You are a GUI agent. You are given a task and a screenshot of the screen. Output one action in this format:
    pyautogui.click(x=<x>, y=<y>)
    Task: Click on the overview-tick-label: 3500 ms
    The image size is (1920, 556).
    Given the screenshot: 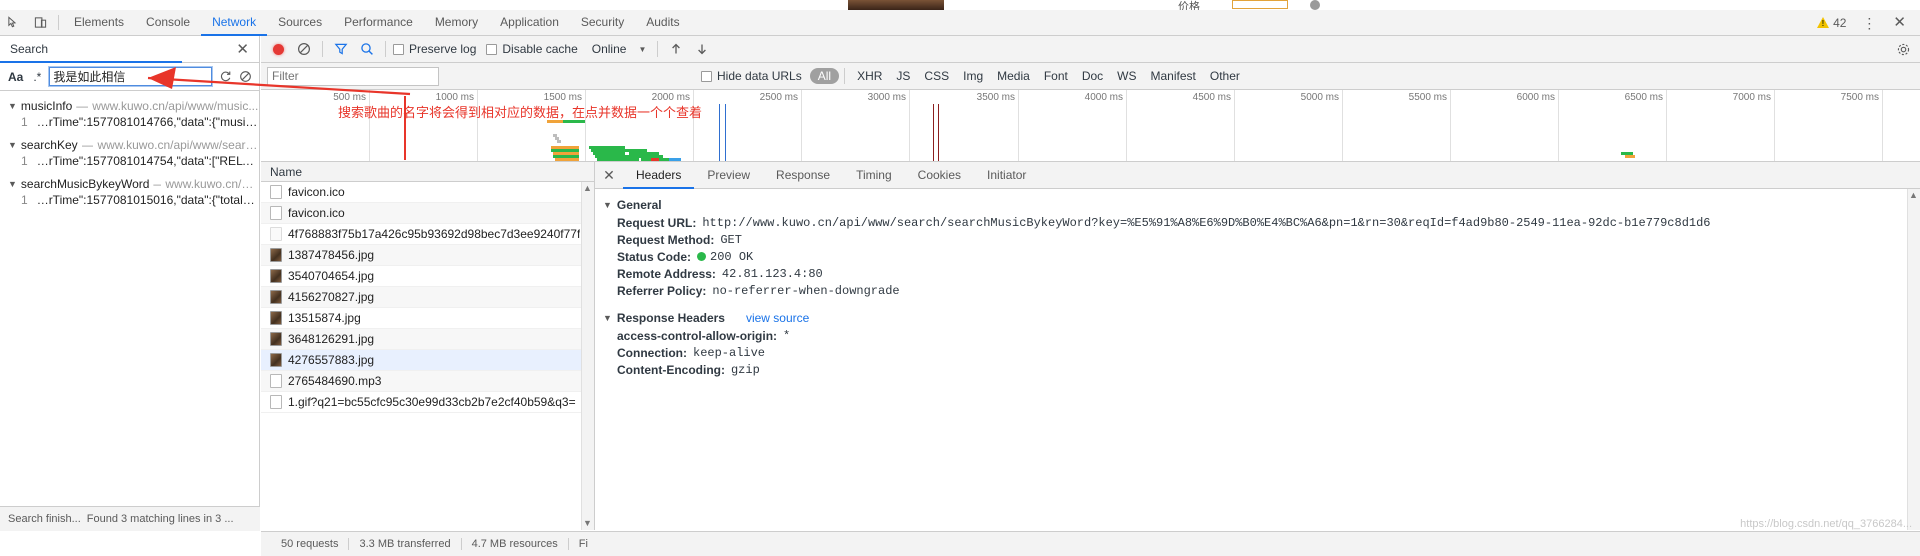 What is the action you would take?
    pyautogui.click(x=995, y=97)
    